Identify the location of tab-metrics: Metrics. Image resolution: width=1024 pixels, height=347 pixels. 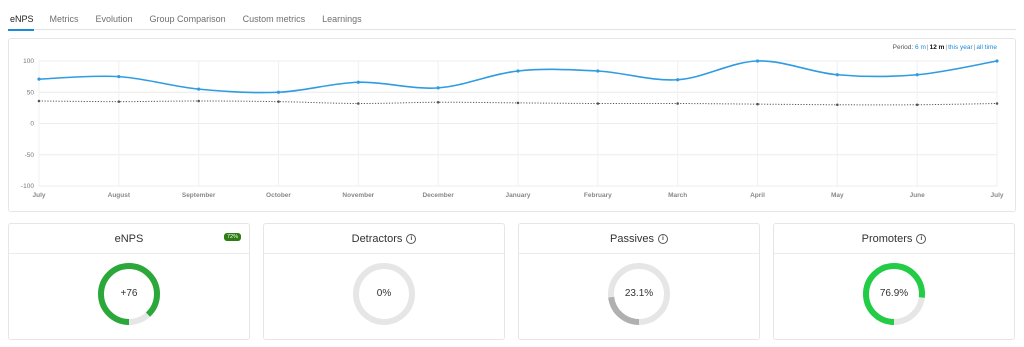
(68, 14).